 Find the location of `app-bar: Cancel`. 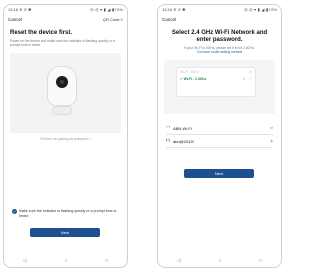

app-bar: Cancel is located at coordinates (219, 19).